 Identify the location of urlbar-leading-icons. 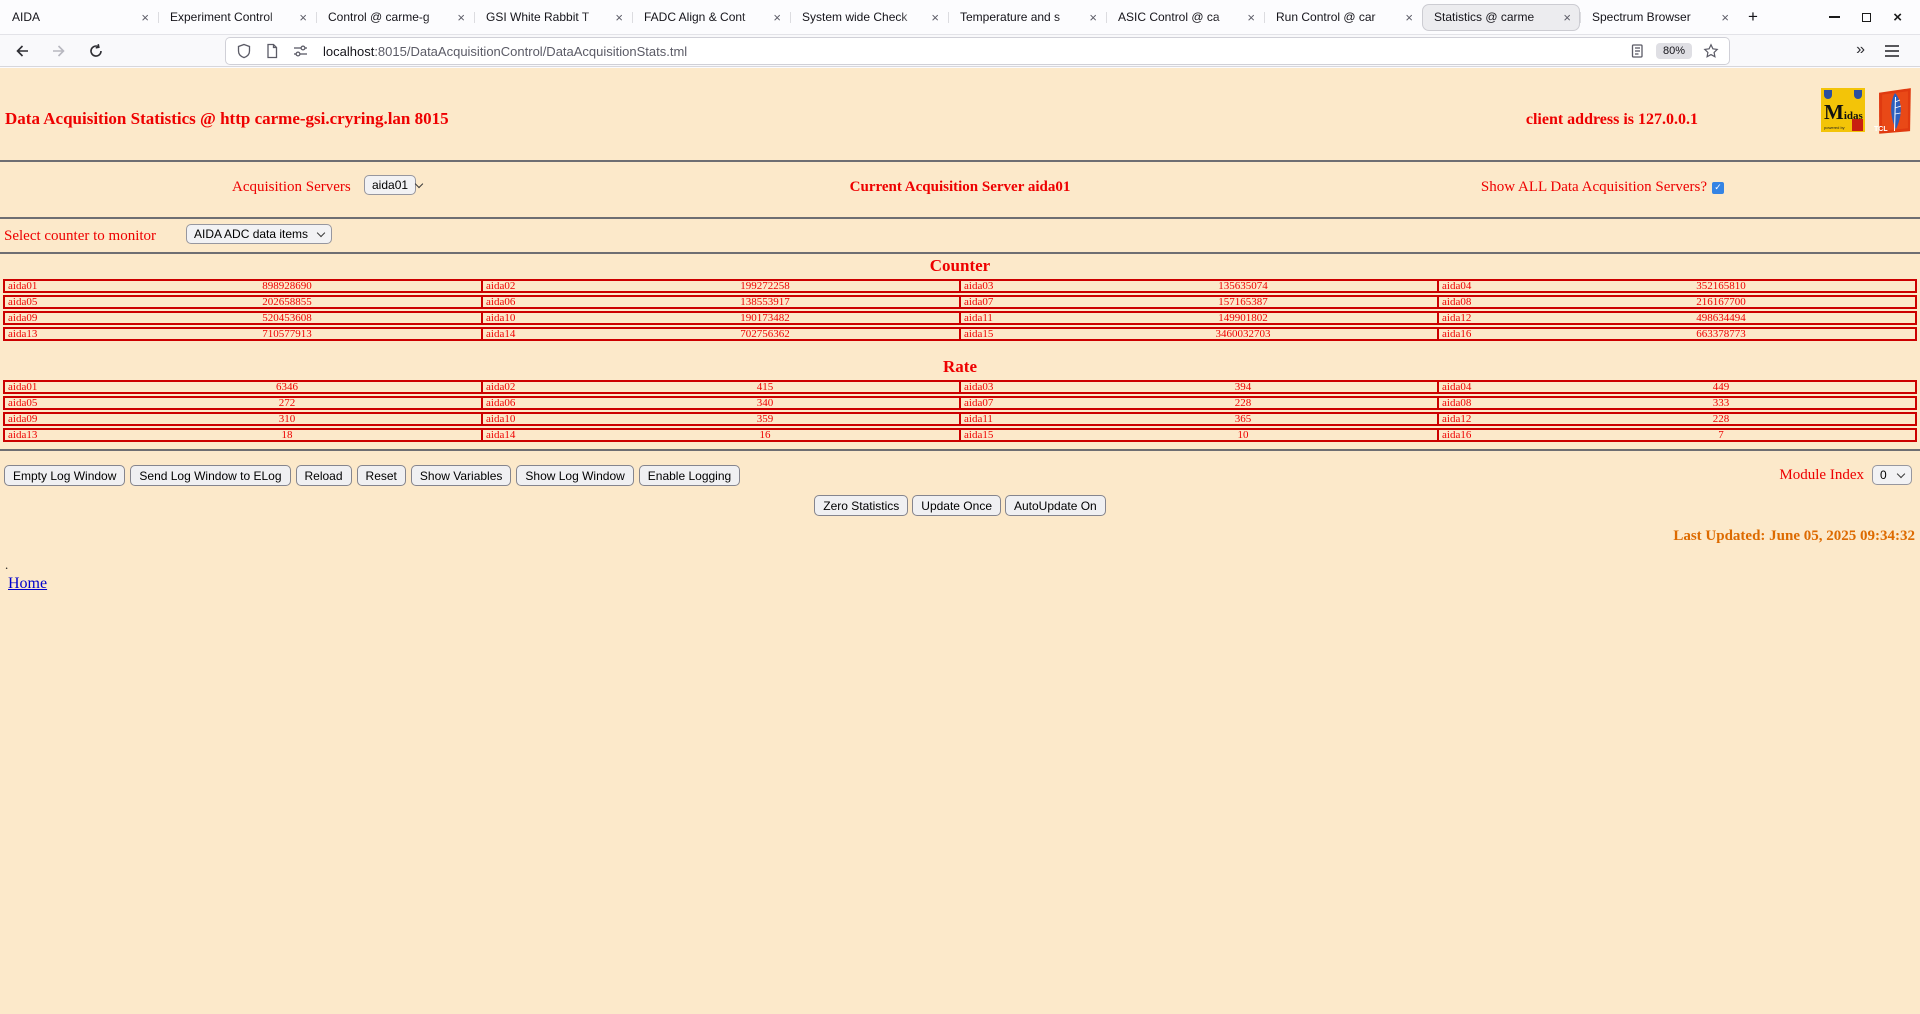
(272, 51).